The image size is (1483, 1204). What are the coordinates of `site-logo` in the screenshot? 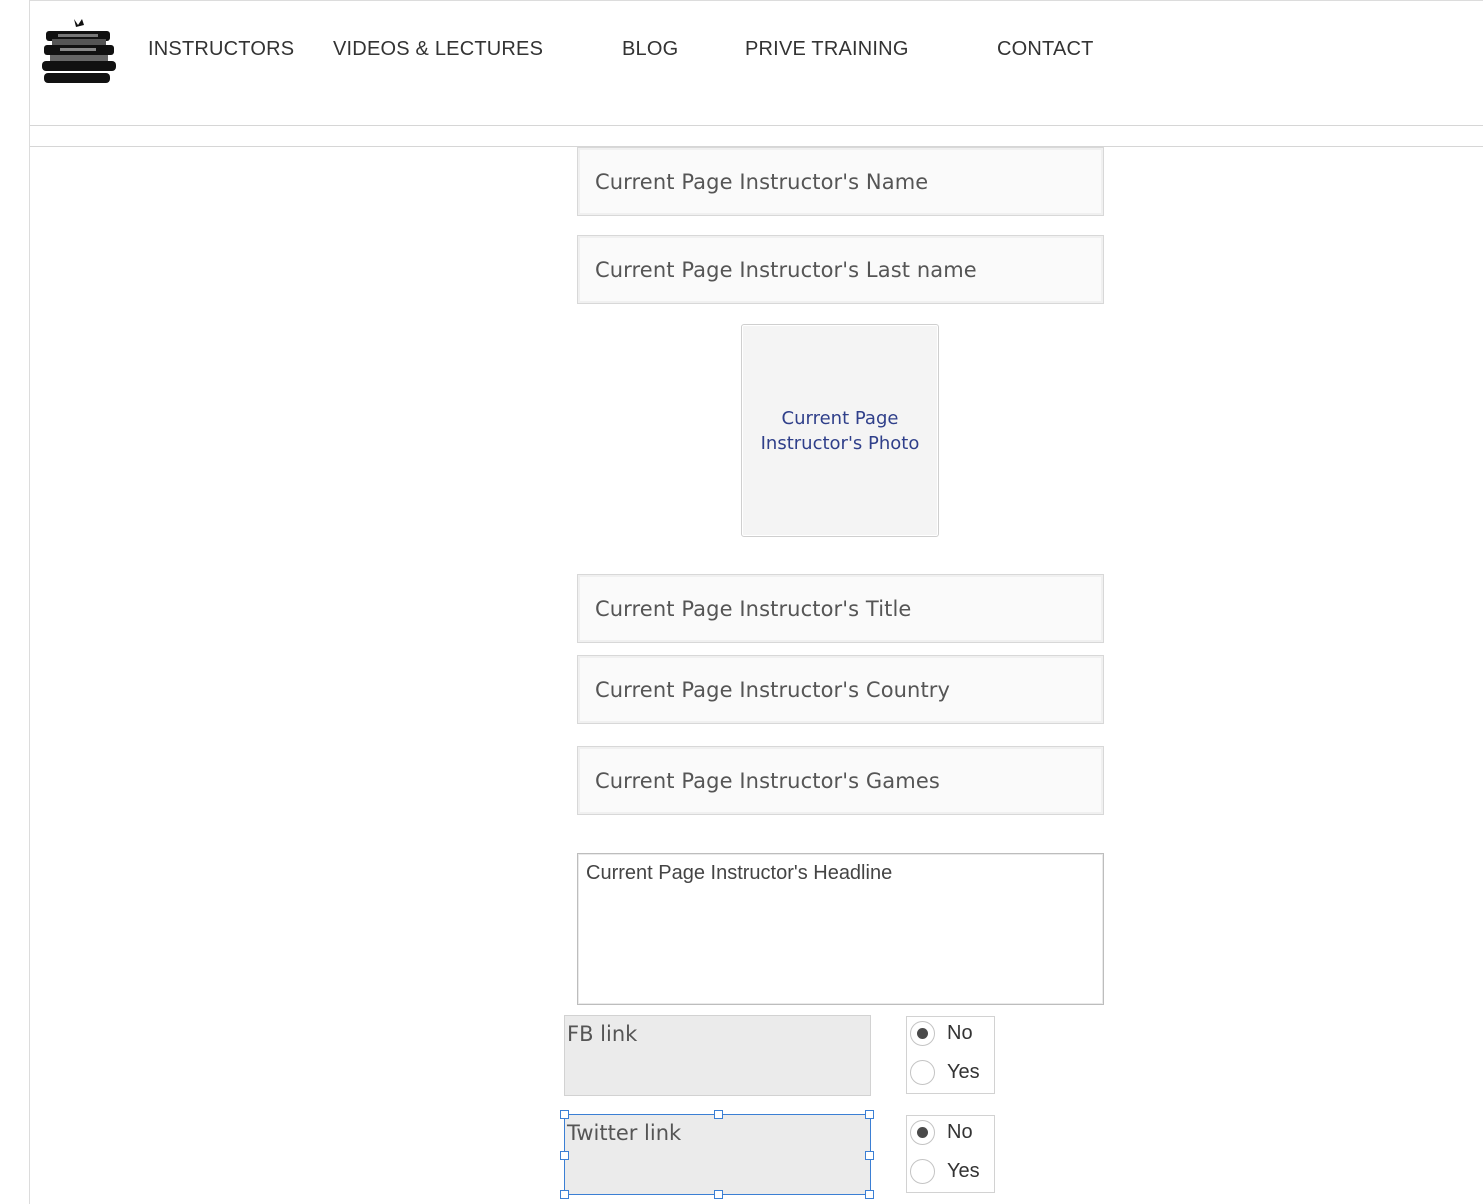 It's located at (79, 52).